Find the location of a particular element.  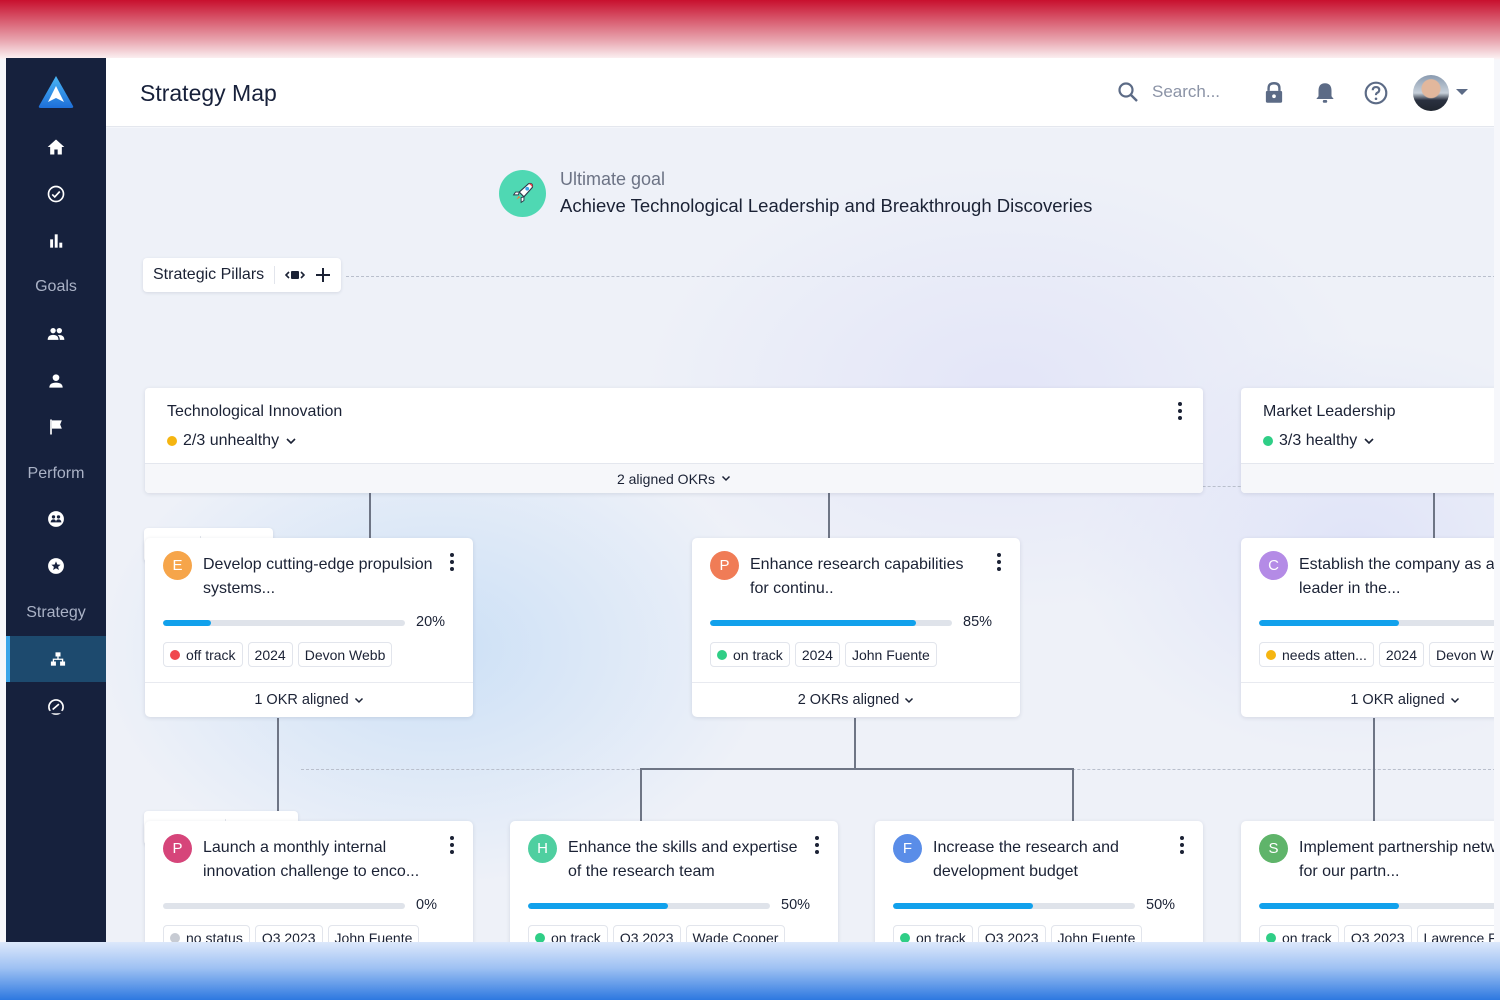

app-logo is located at coordinates (56, 92).